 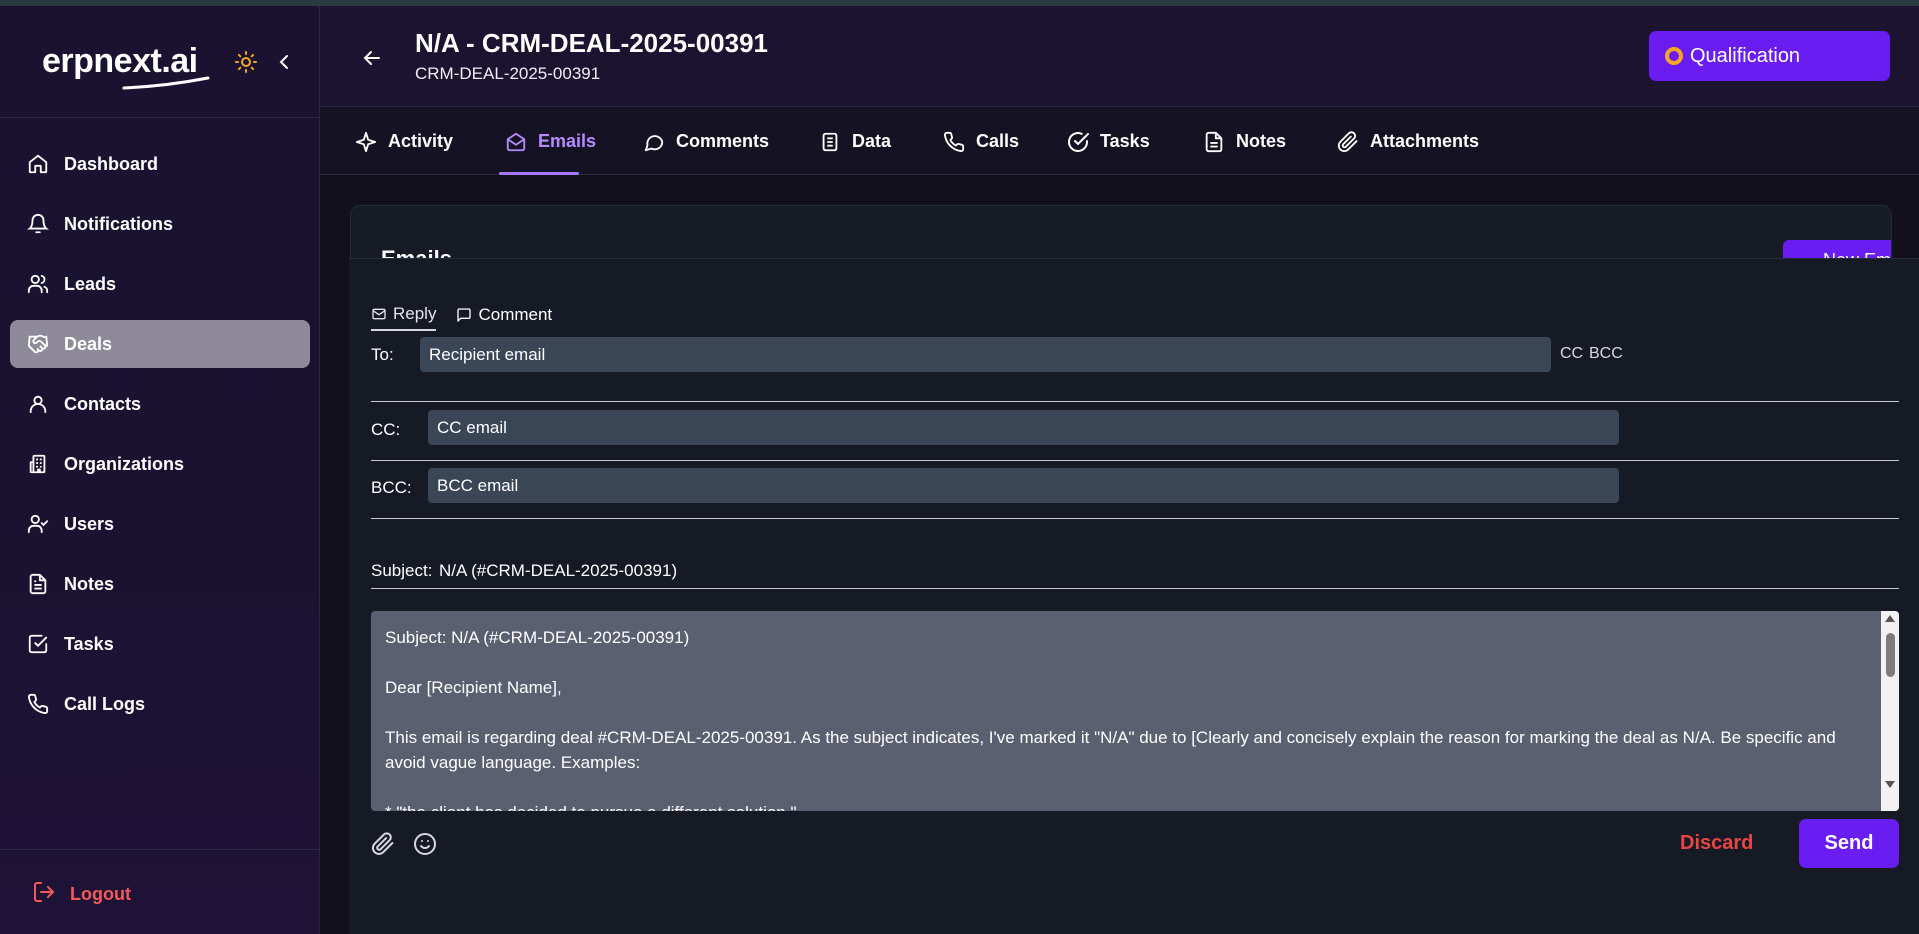 I want to click on stage-label: Qualification, so click(x=1745, y=55).